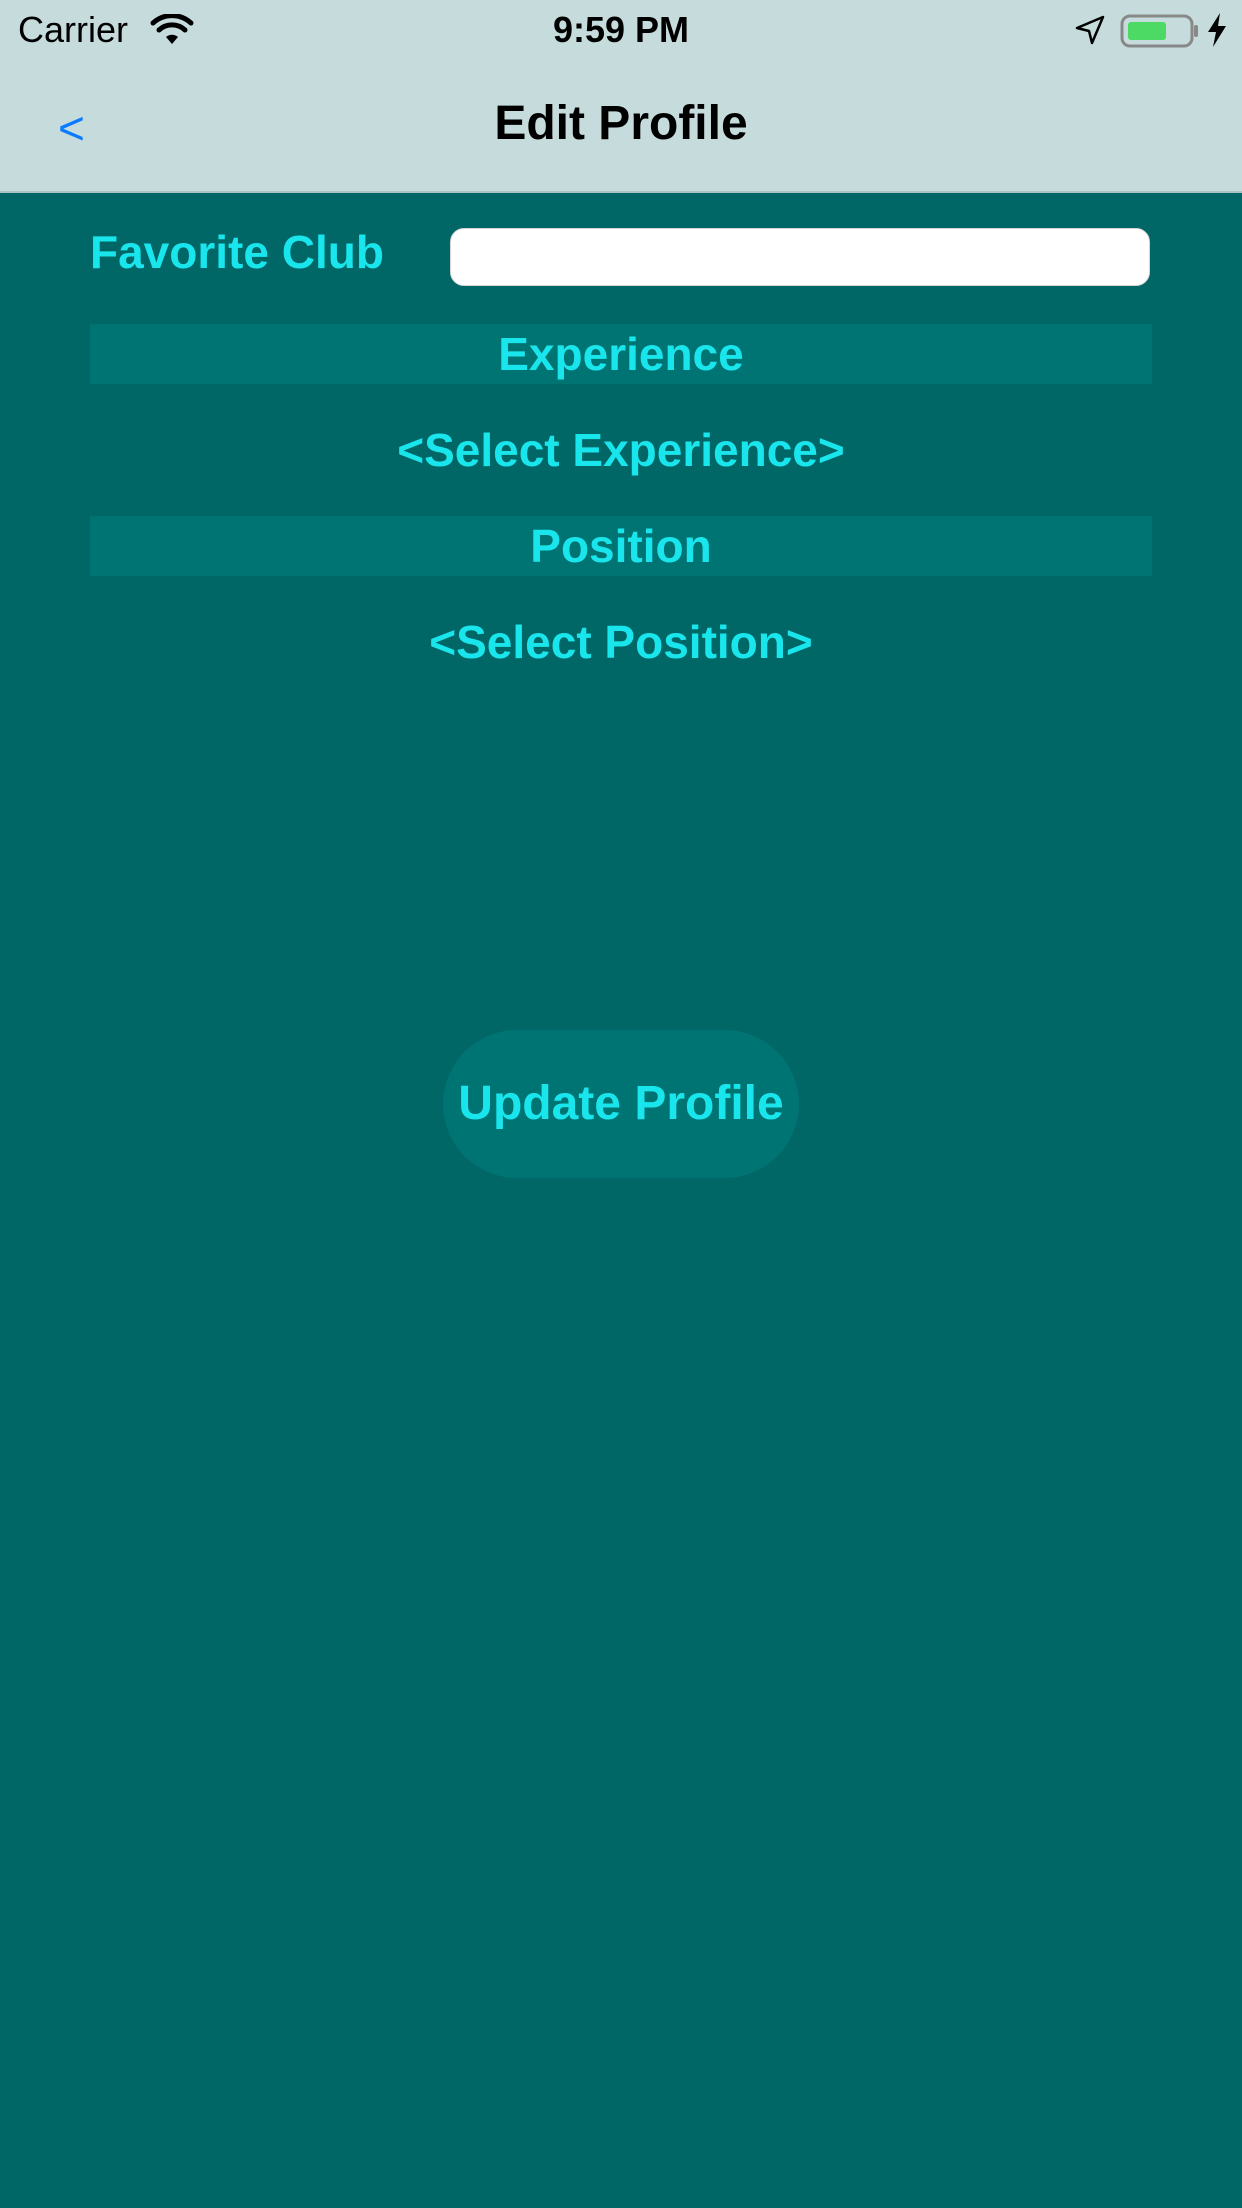  Describe the element at coordinates (237, 252) in the screenshot. I see `favorite-club-label: Favorite Club` at that location.